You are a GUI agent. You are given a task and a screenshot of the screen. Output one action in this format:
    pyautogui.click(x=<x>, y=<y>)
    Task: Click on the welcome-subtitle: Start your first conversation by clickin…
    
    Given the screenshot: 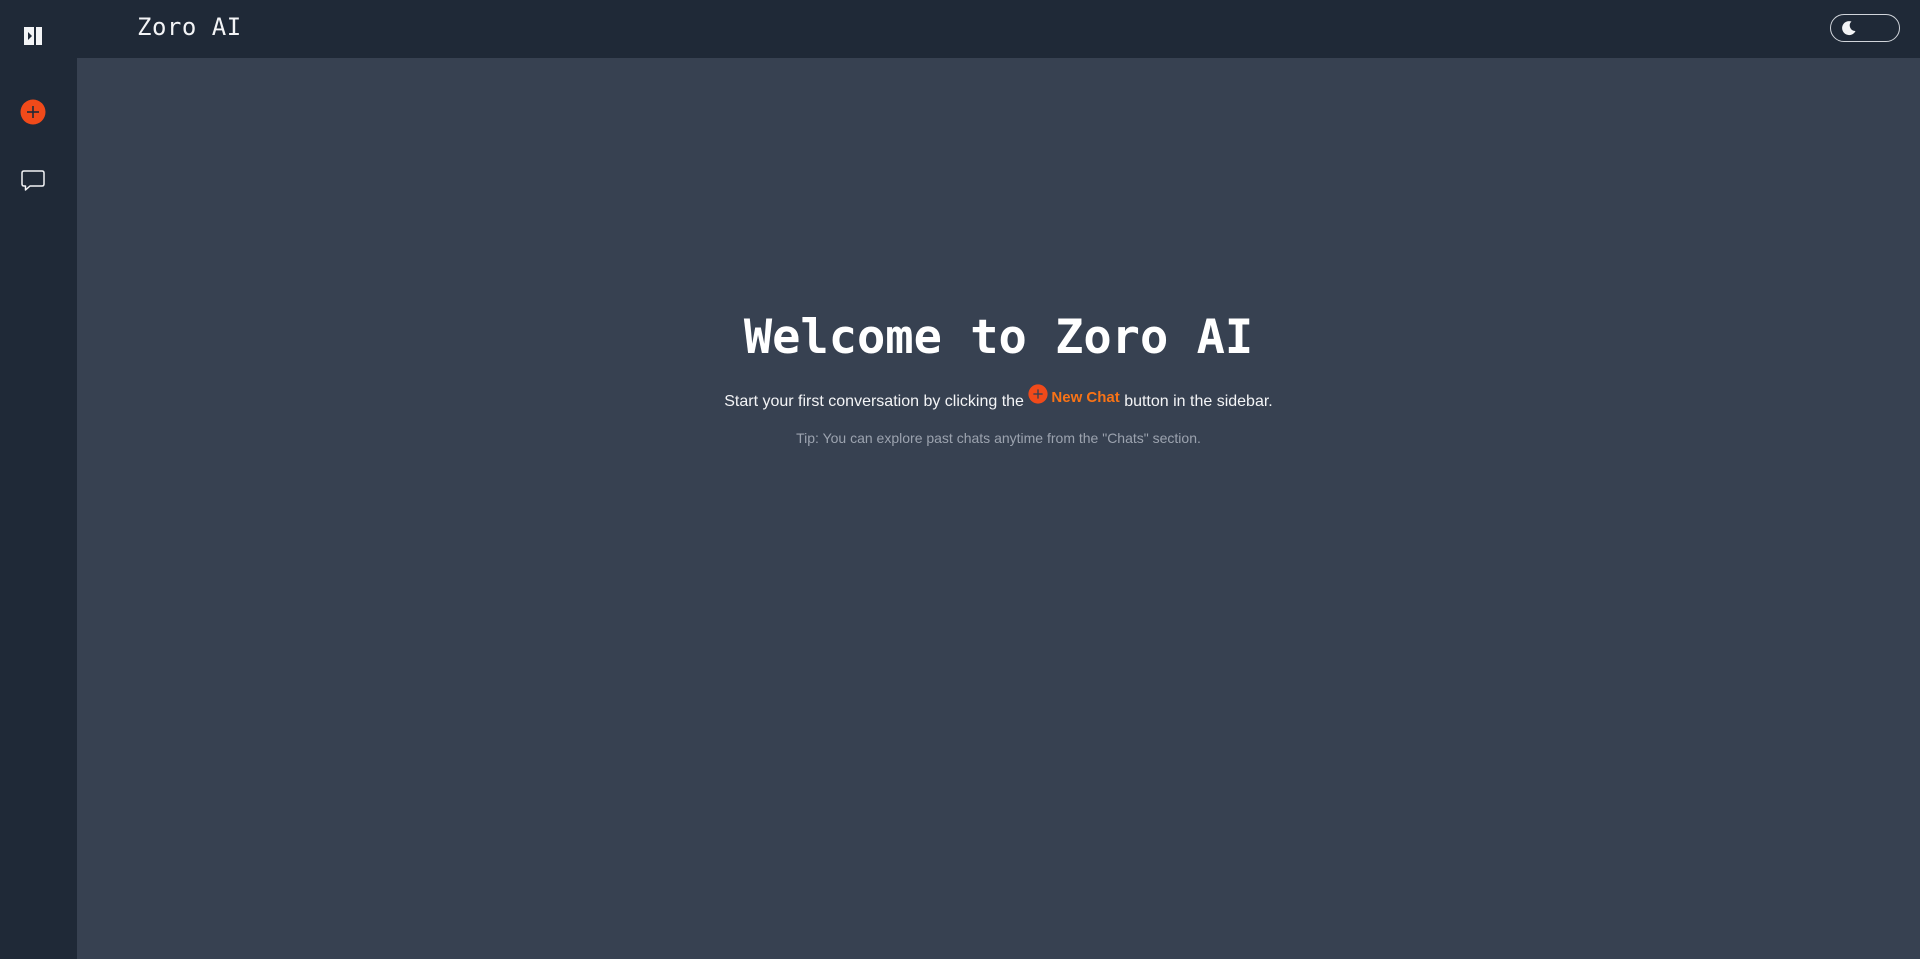 What is the action you would take?
    pyautogui.click(x=998, y=398)
    